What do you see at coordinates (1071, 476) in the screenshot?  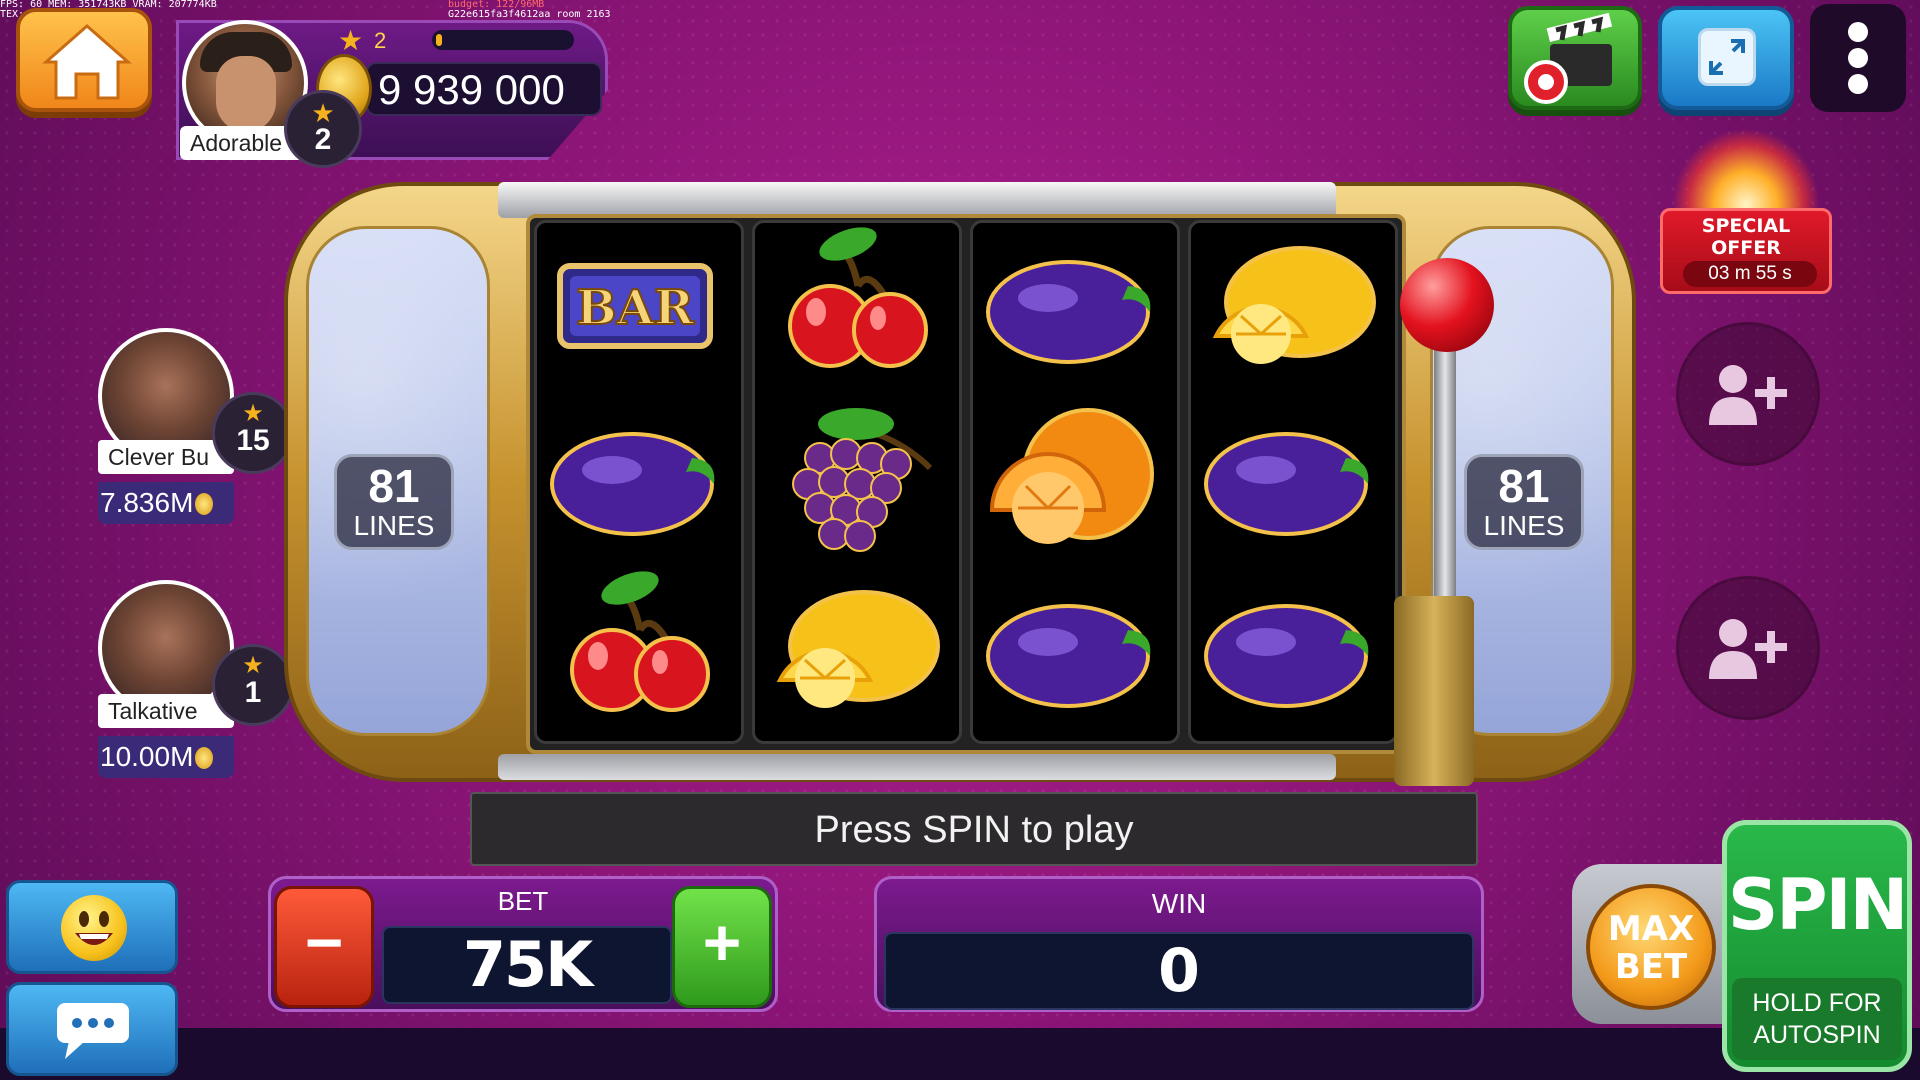 I see `orange-symbol` at bounding box center [1071, 476].